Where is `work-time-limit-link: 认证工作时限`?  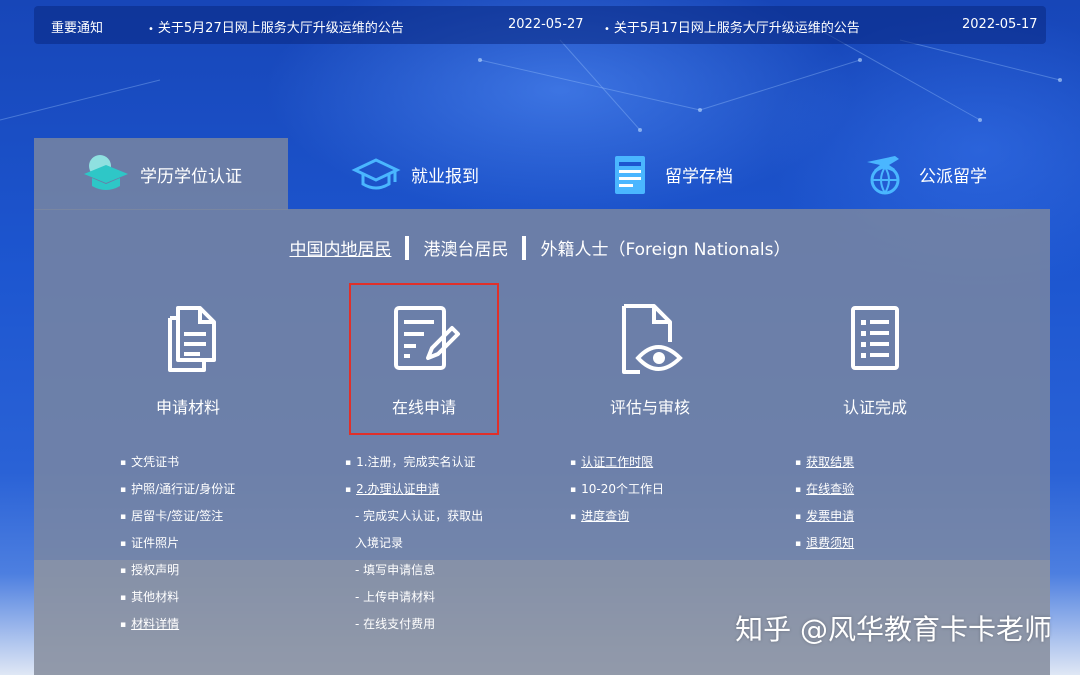
work-time-limit-link: 认证工作时限 is located at coordinates (617, 465).